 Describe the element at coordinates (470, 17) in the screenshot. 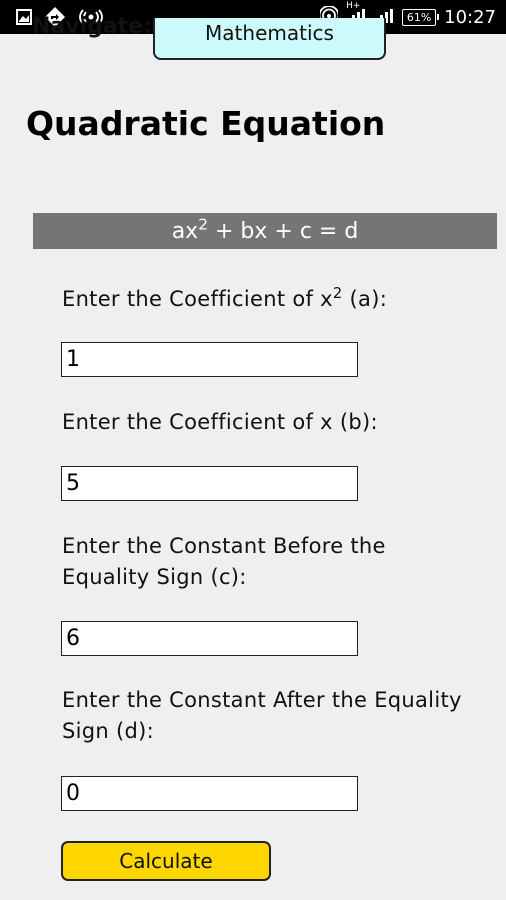

I see `clock: 10:27` at that location.